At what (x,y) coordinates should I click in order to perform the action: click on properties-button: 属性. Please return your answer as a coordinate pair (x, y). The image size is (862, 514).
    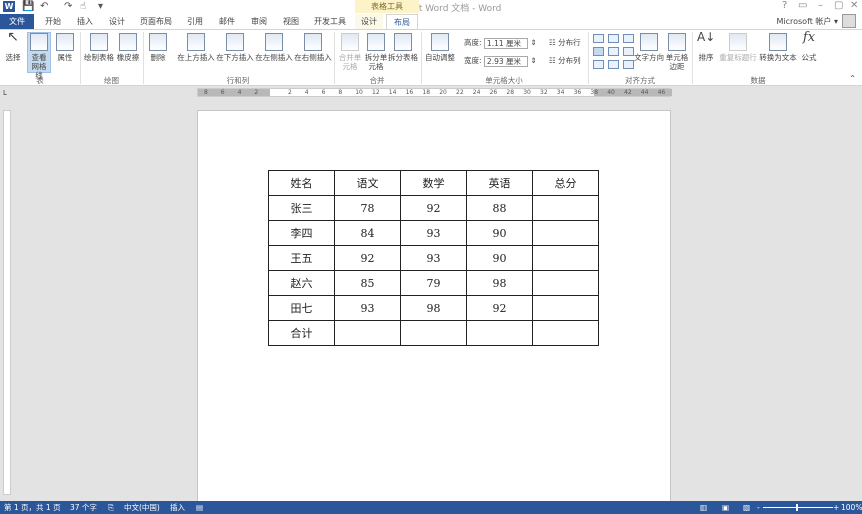
    Looking at the image, I should click on (65, 47).